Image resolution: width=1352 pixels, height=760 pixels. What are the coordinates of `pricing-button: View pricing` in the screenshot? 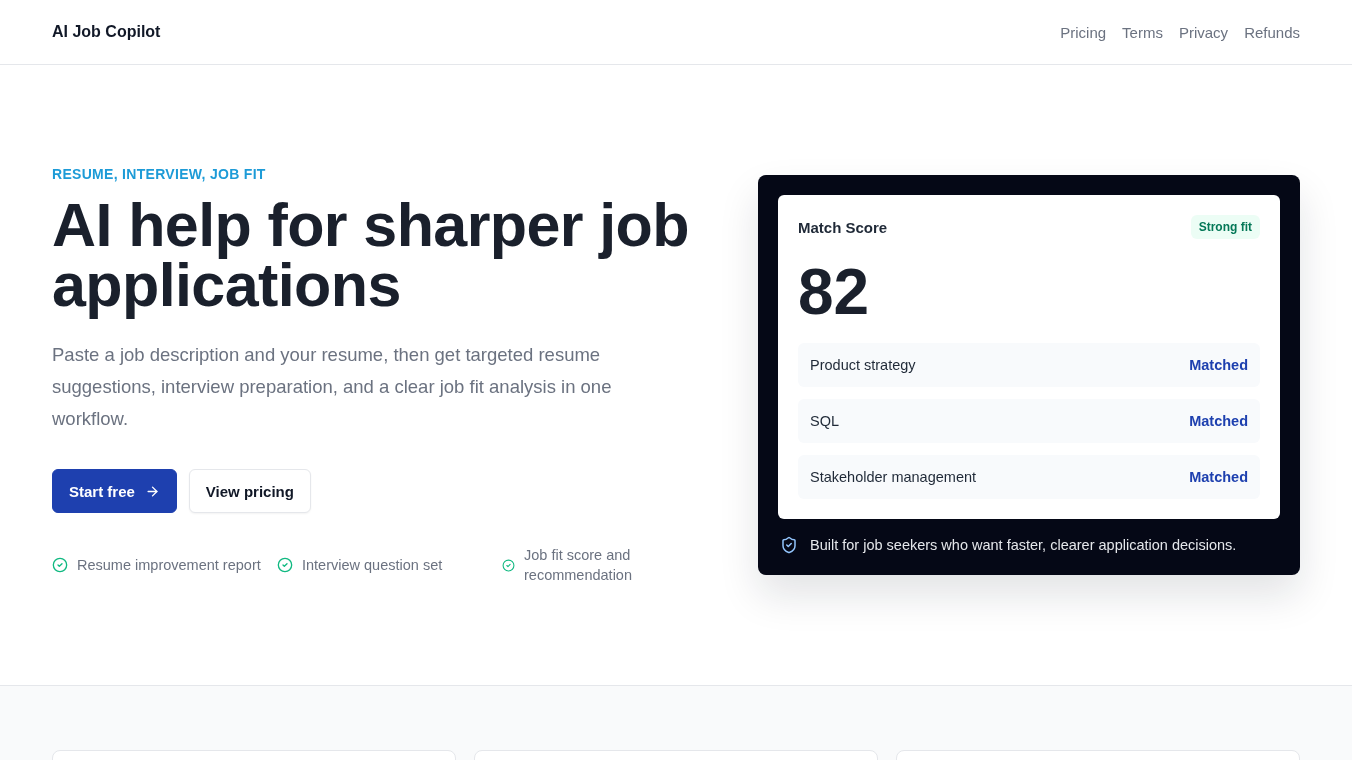 It's located at (249, 491).